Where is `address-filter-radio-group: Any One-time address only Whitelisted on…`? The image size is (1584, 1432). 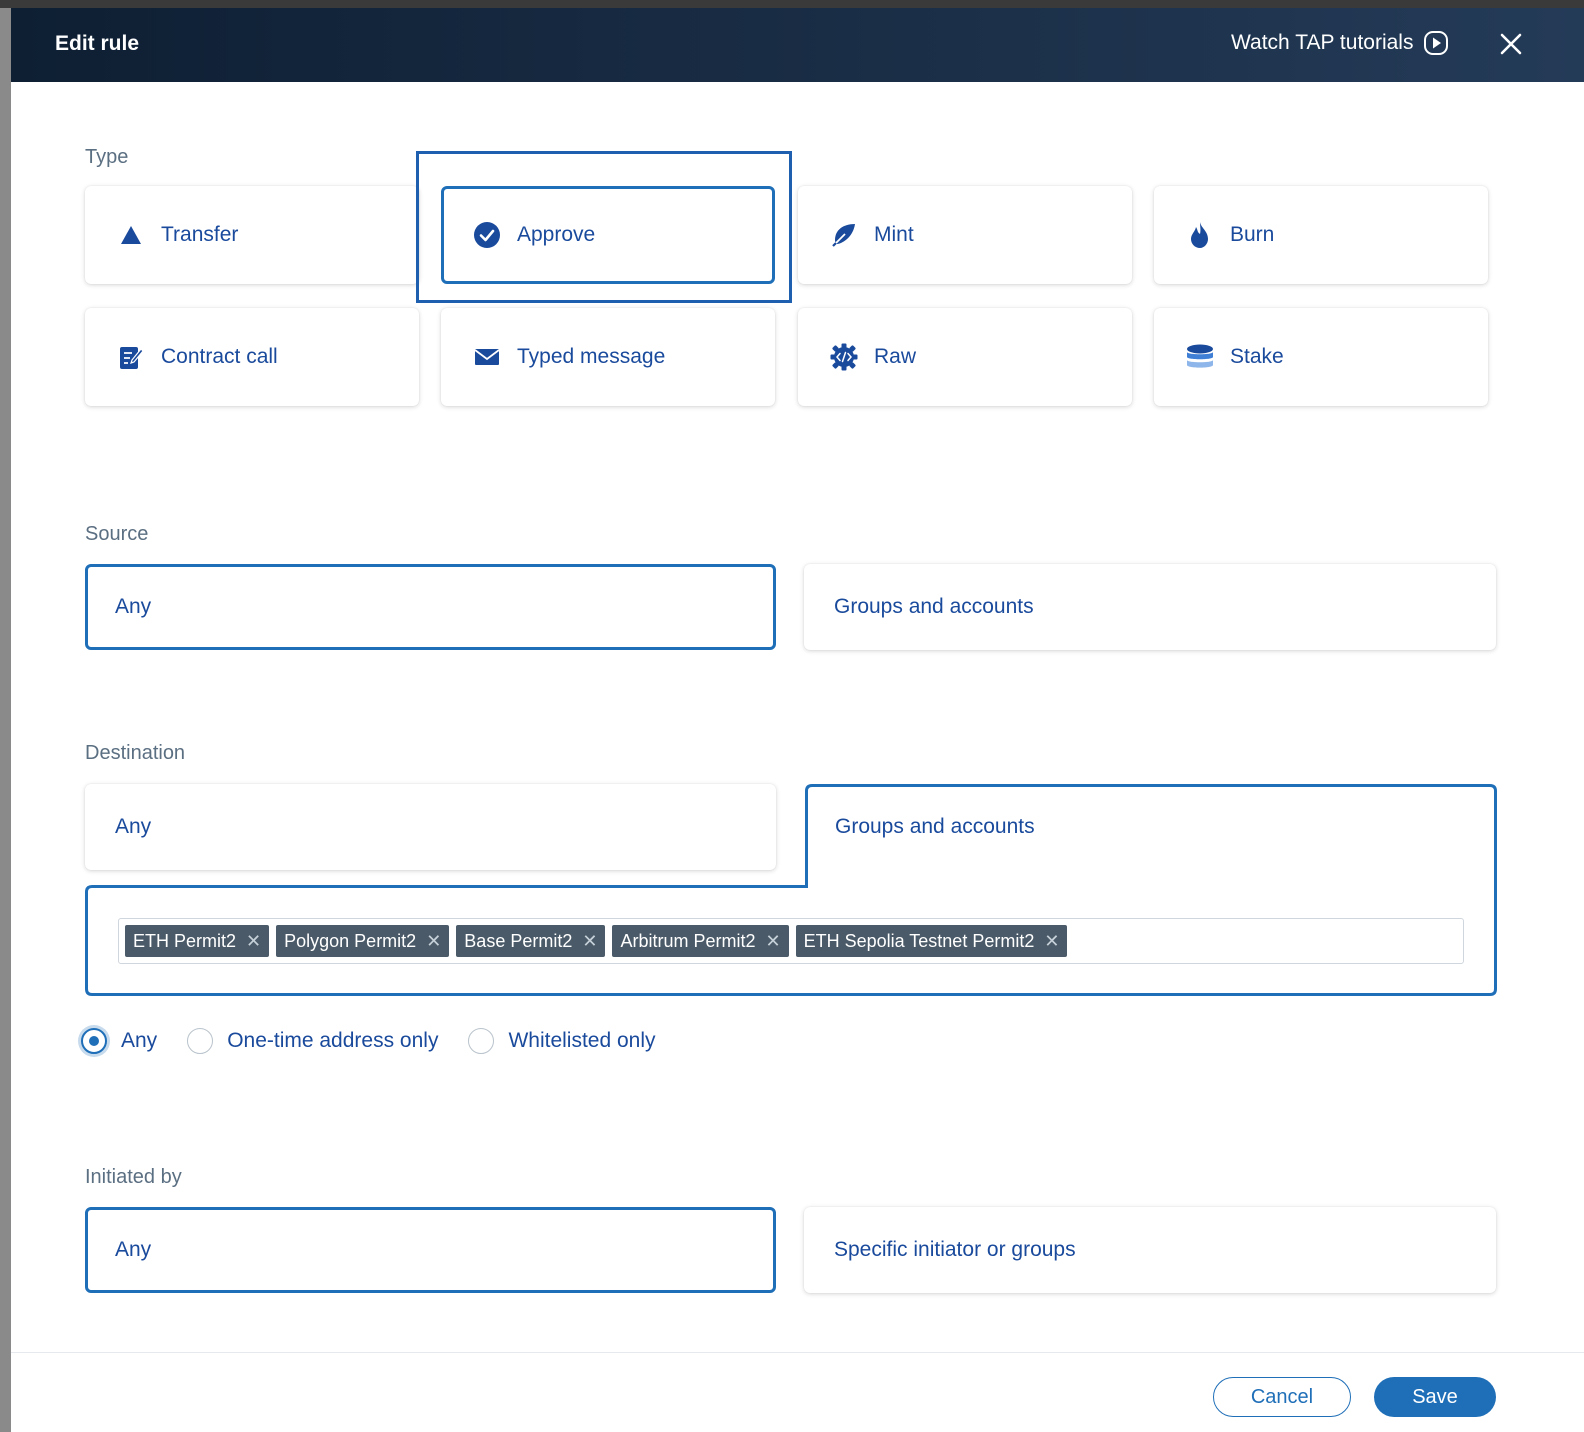 address-filter-radio-group: Any One-time address only Whitelisted on… is located at coordinates (383, 1041).